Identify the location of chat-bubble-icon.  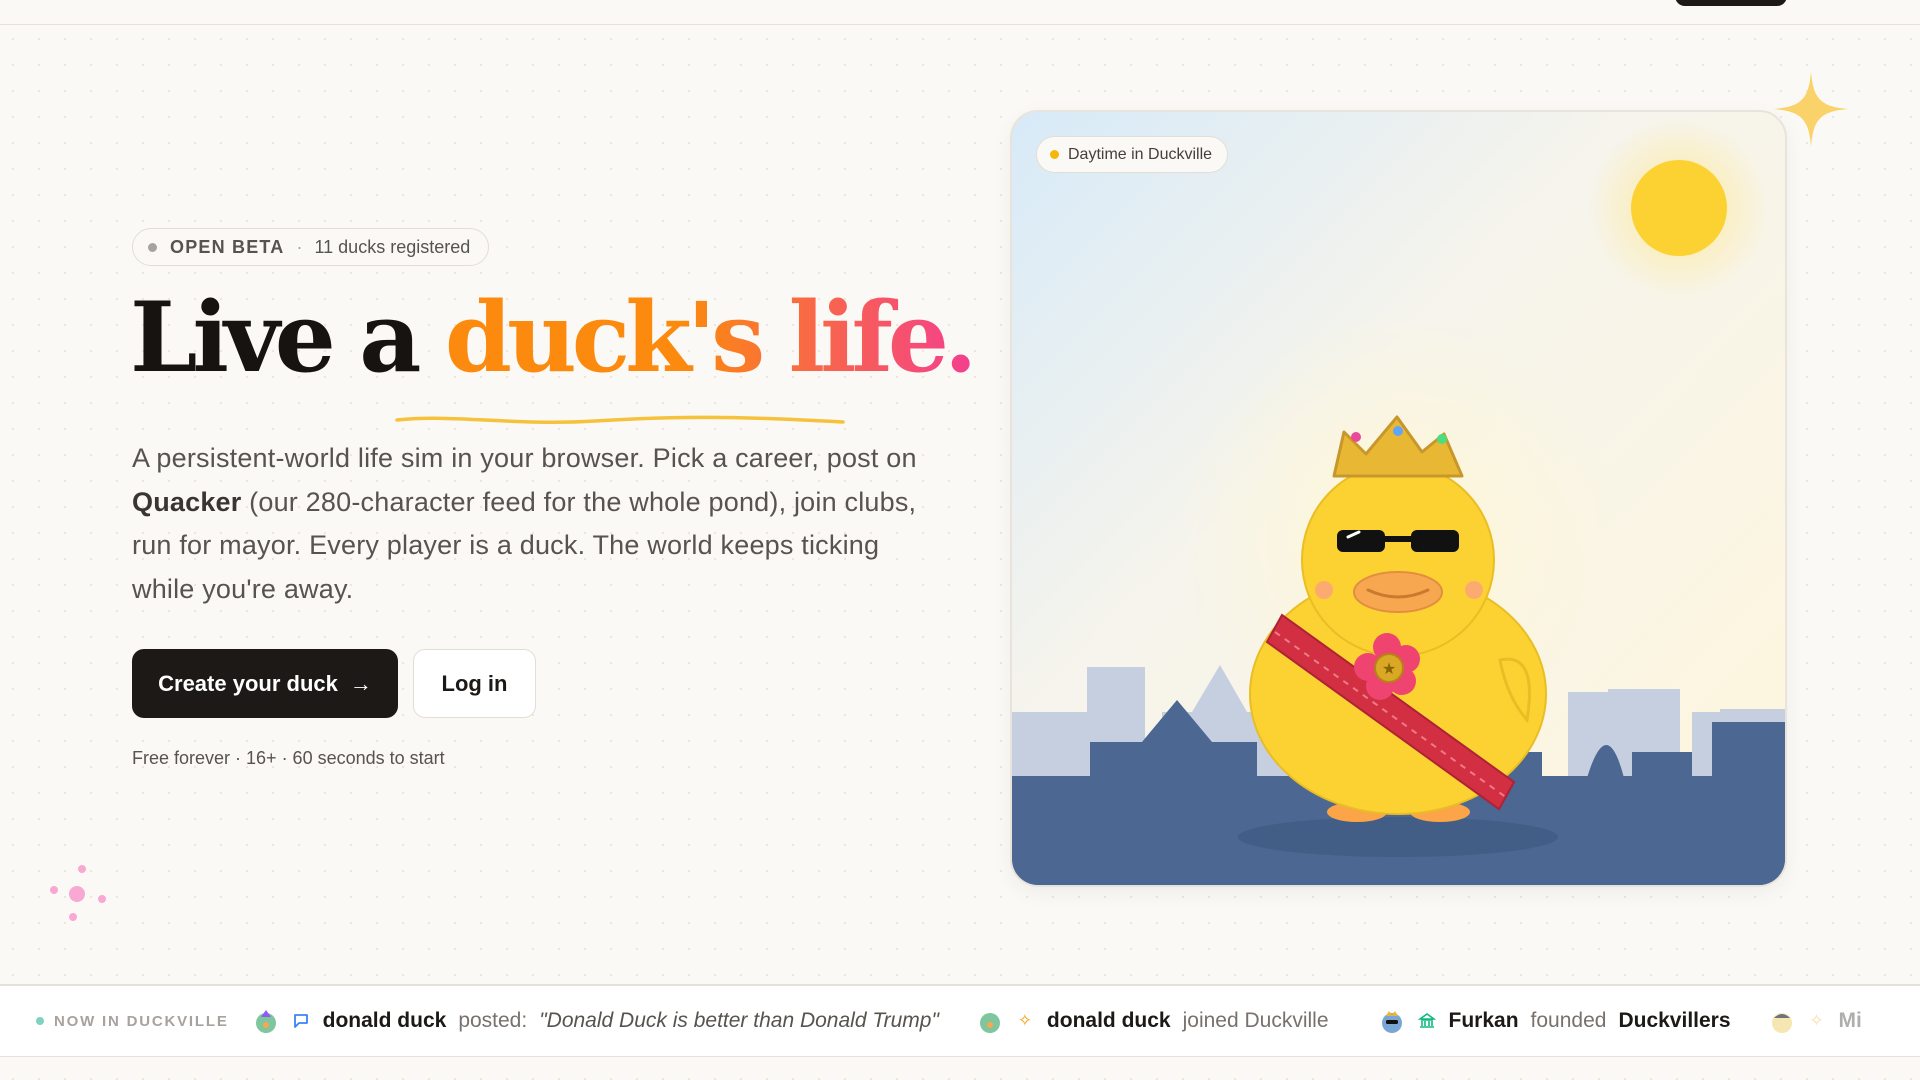
(301, 1021).